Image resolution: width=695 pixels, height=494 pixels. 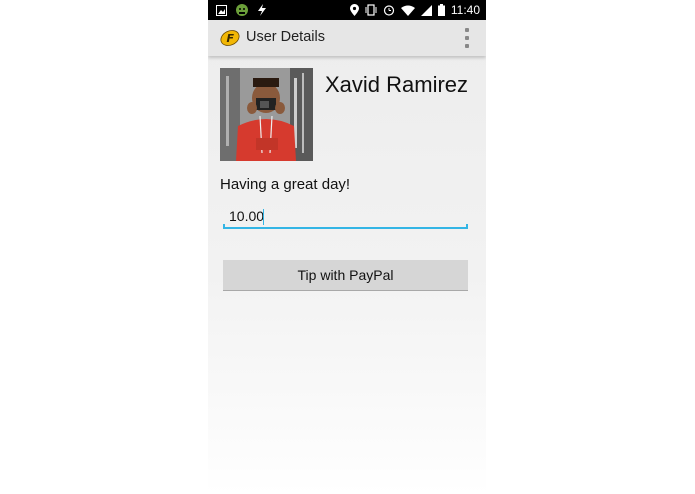 What do you see at coordinates (426, 10) in the screenshot?
I see `signal-icon` at bounding box center [426, 10].